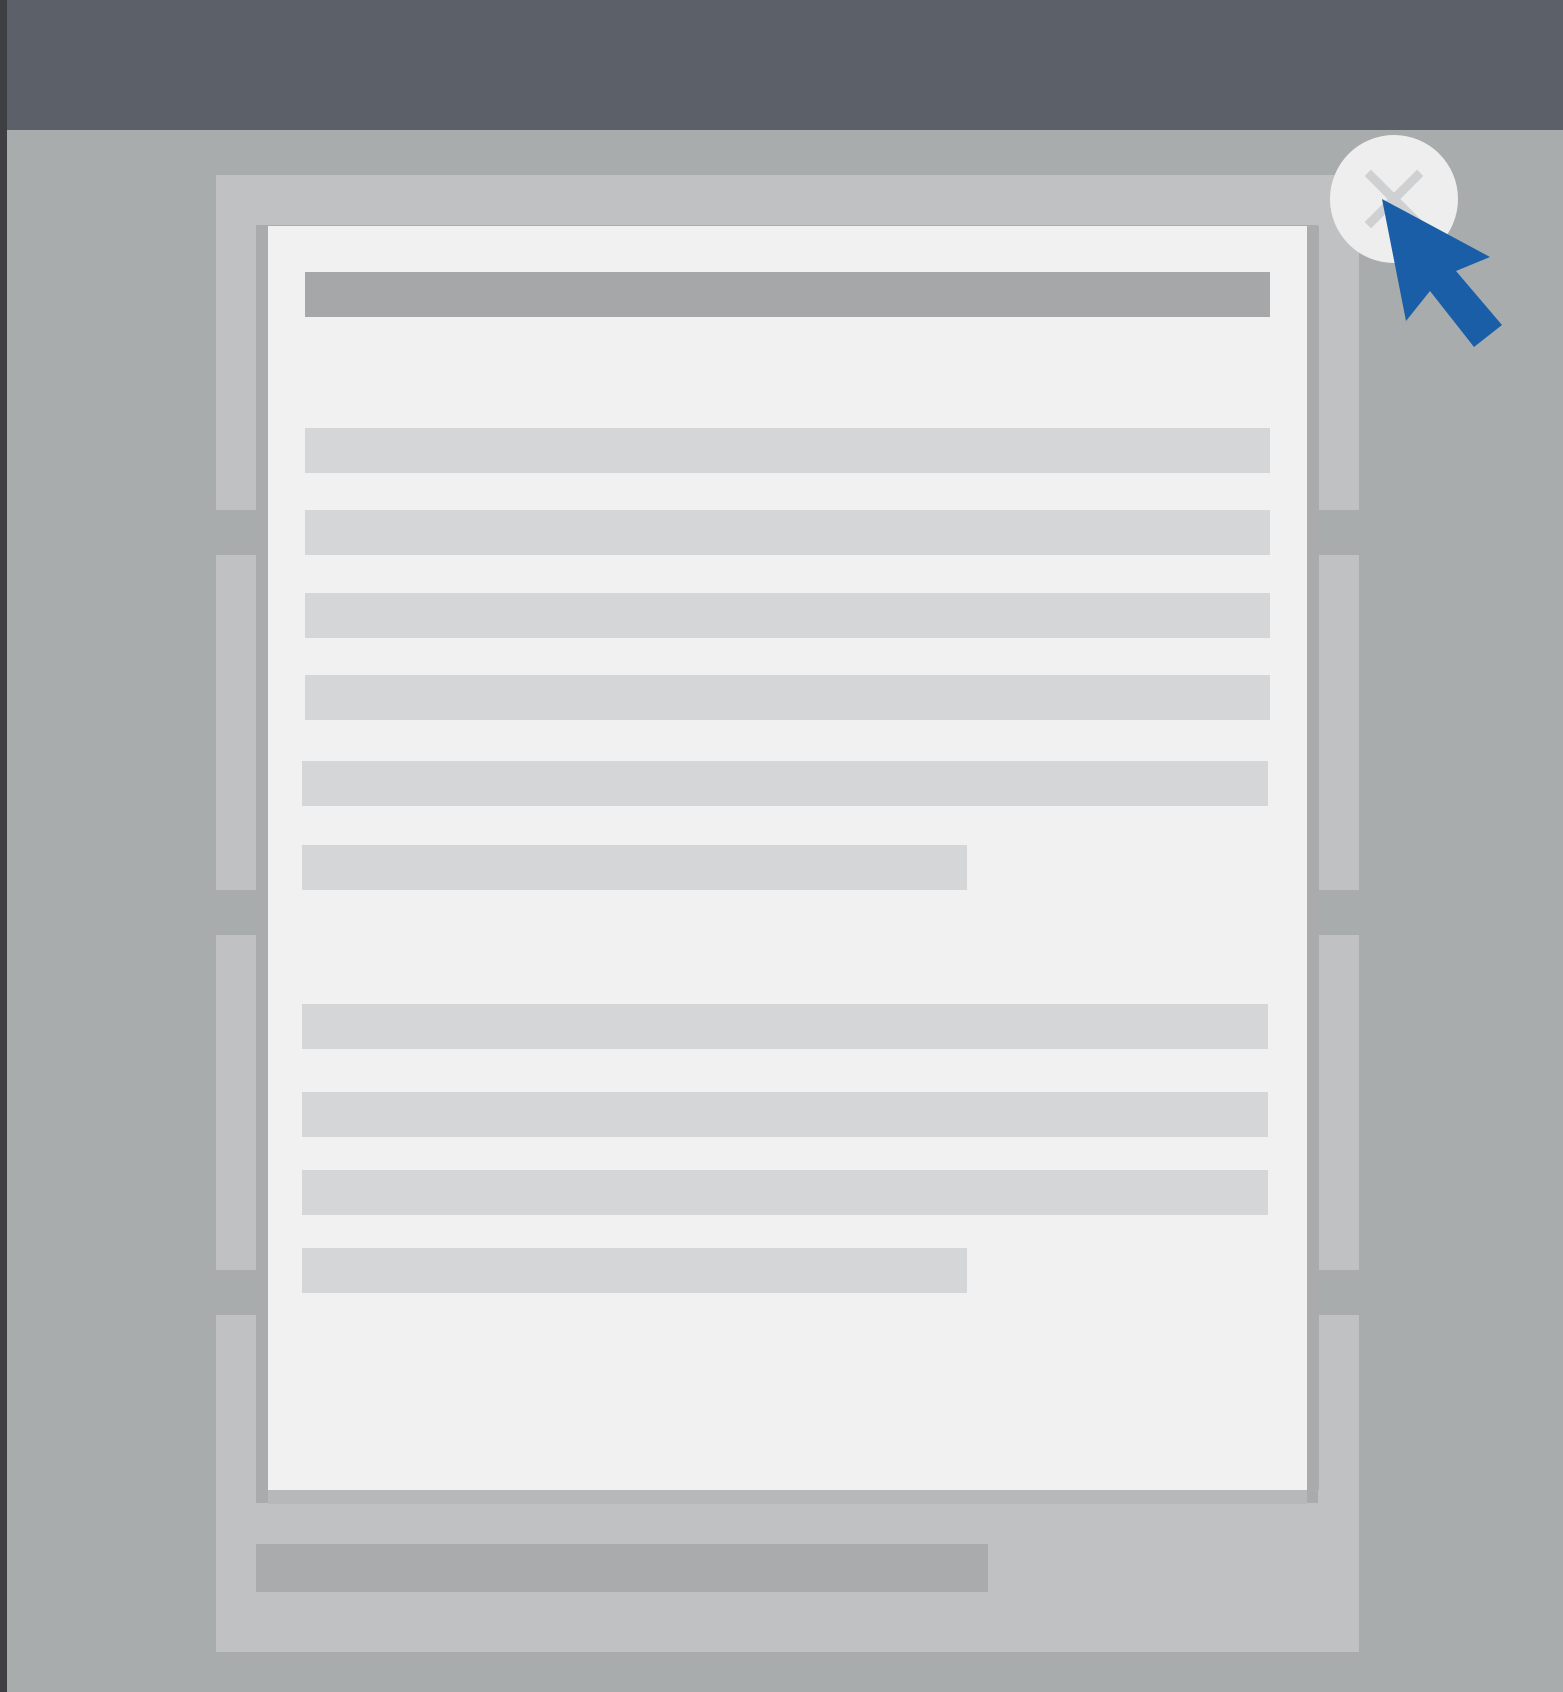  Describe the element at coordinates (622, 1568) in the screenshot. I see `background-card-line` at that location.